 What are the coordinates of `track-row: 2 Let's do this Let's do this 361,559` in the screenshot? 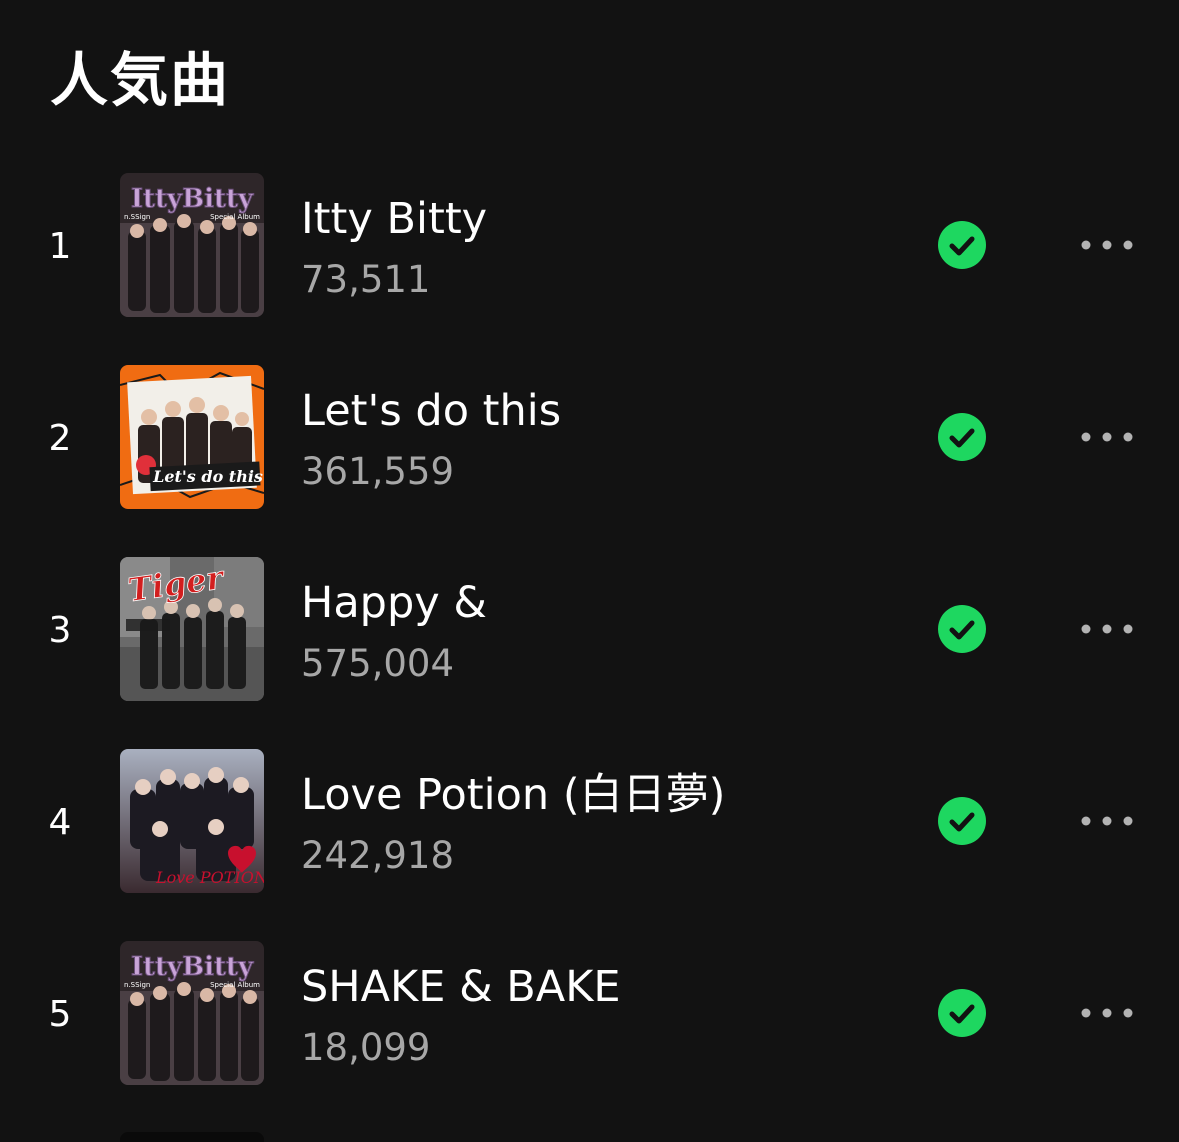 It's located at (589, 440).